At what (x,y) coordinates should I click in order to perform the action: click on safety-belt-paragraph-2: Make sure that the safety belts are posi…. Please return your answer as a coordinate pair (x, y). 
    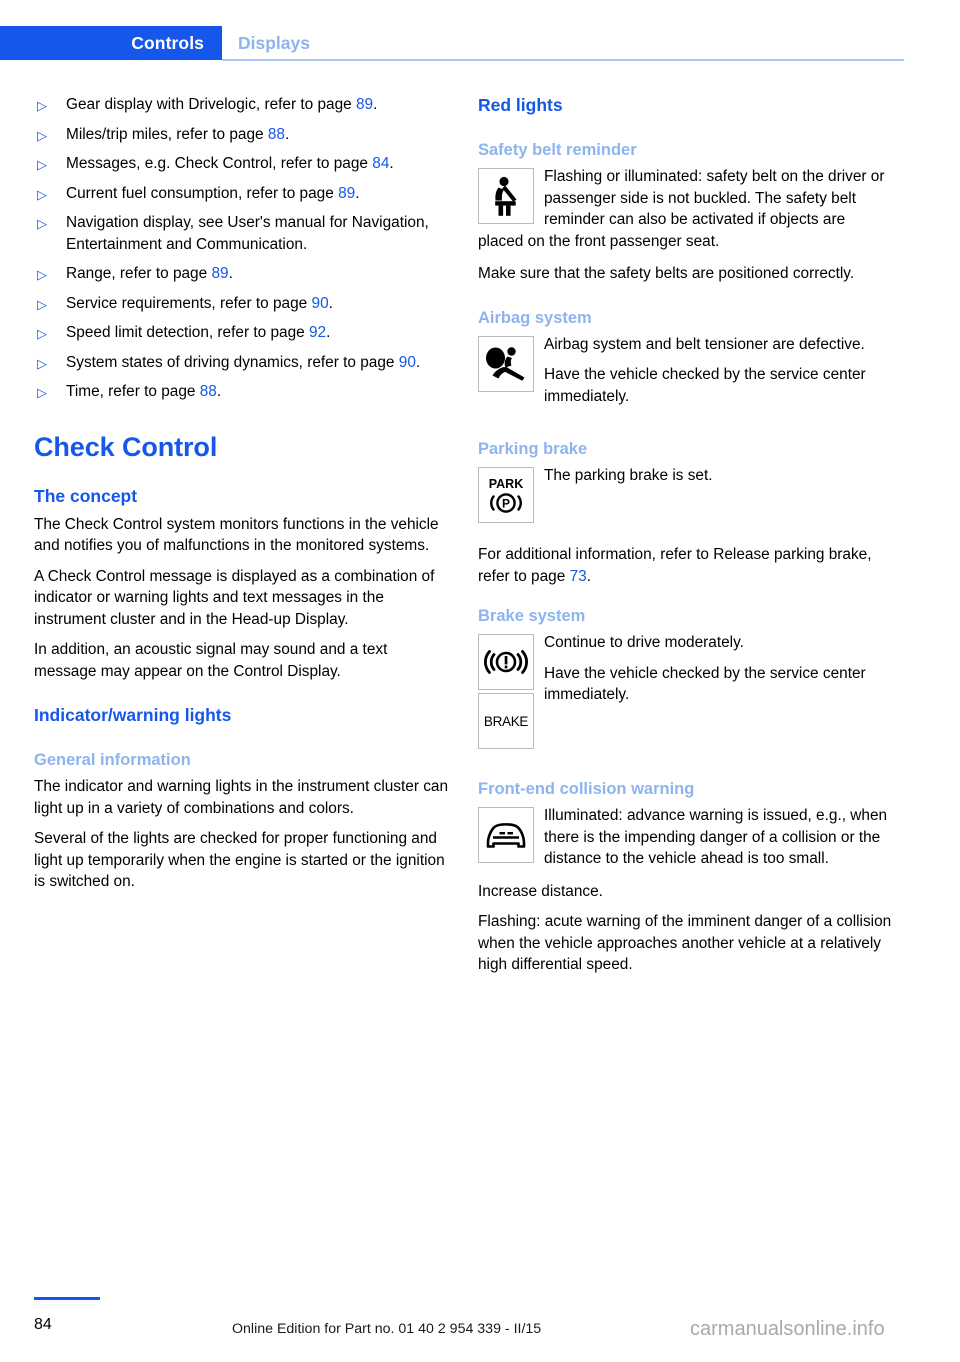
    Looking at the image, I should click on (666, 273).